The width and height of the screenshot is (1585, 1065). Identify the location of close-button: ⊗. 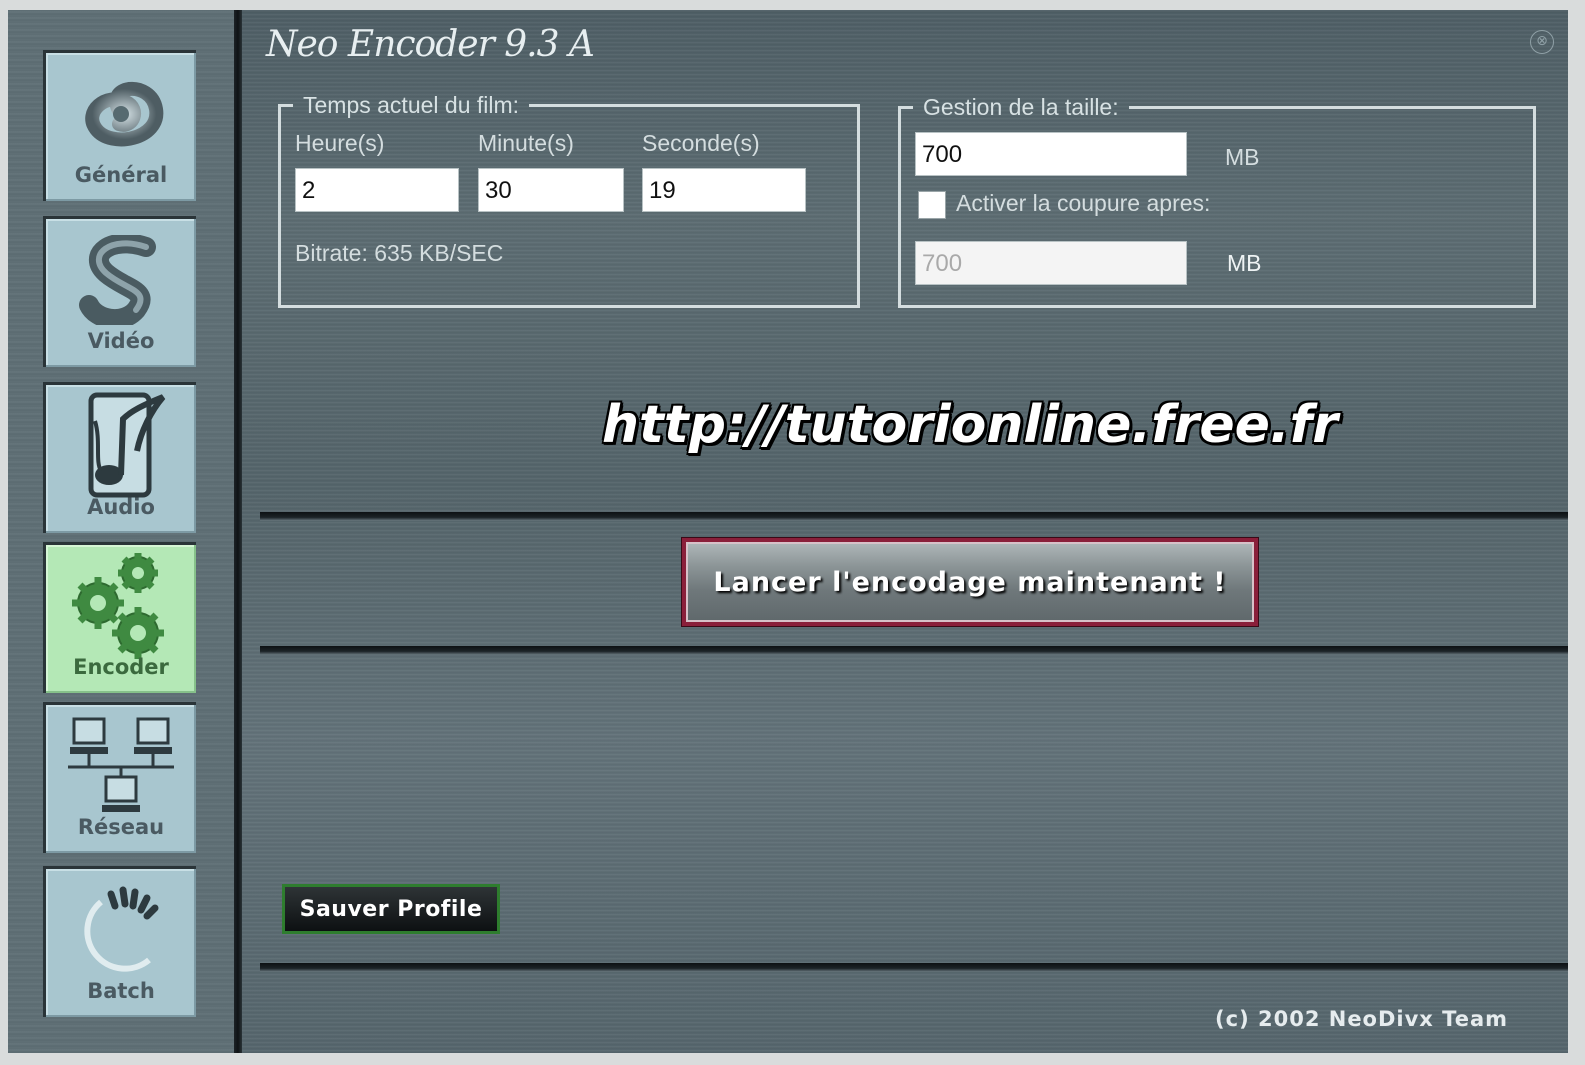
(1542, 42).